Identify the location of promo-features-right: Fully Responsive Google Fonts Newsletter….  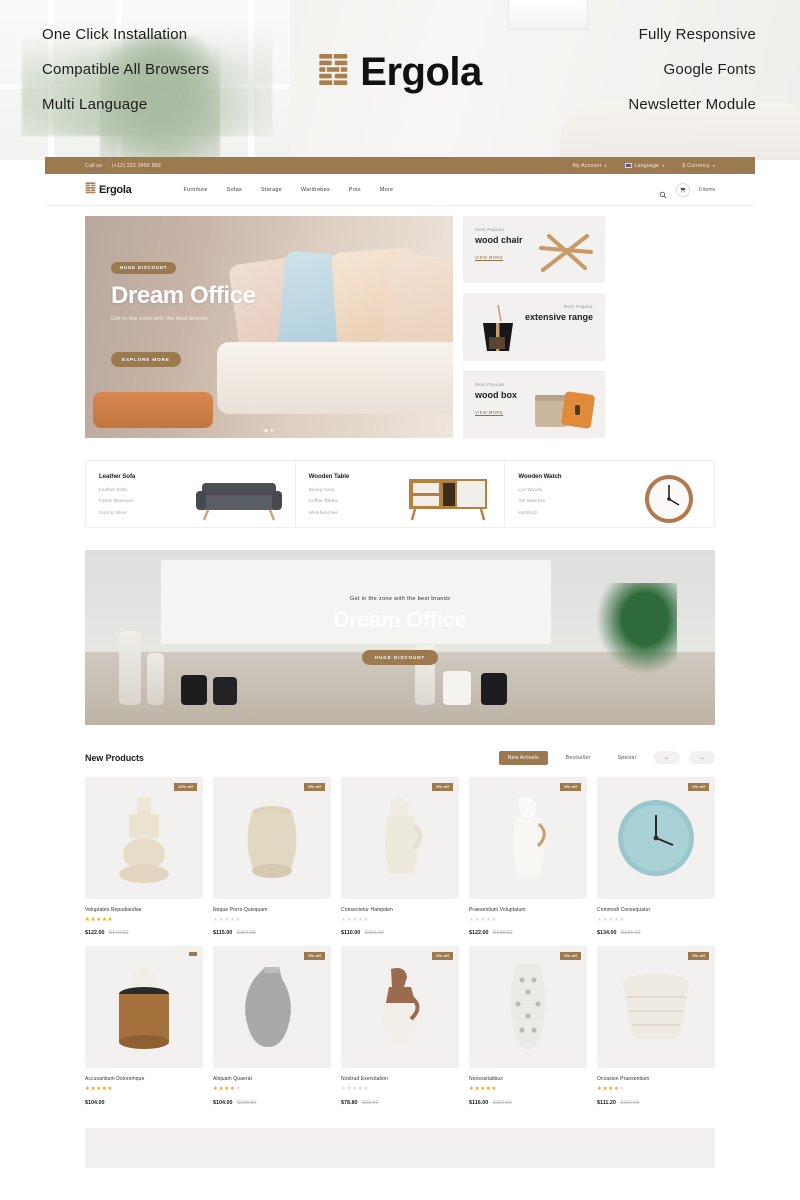
(692, 78).